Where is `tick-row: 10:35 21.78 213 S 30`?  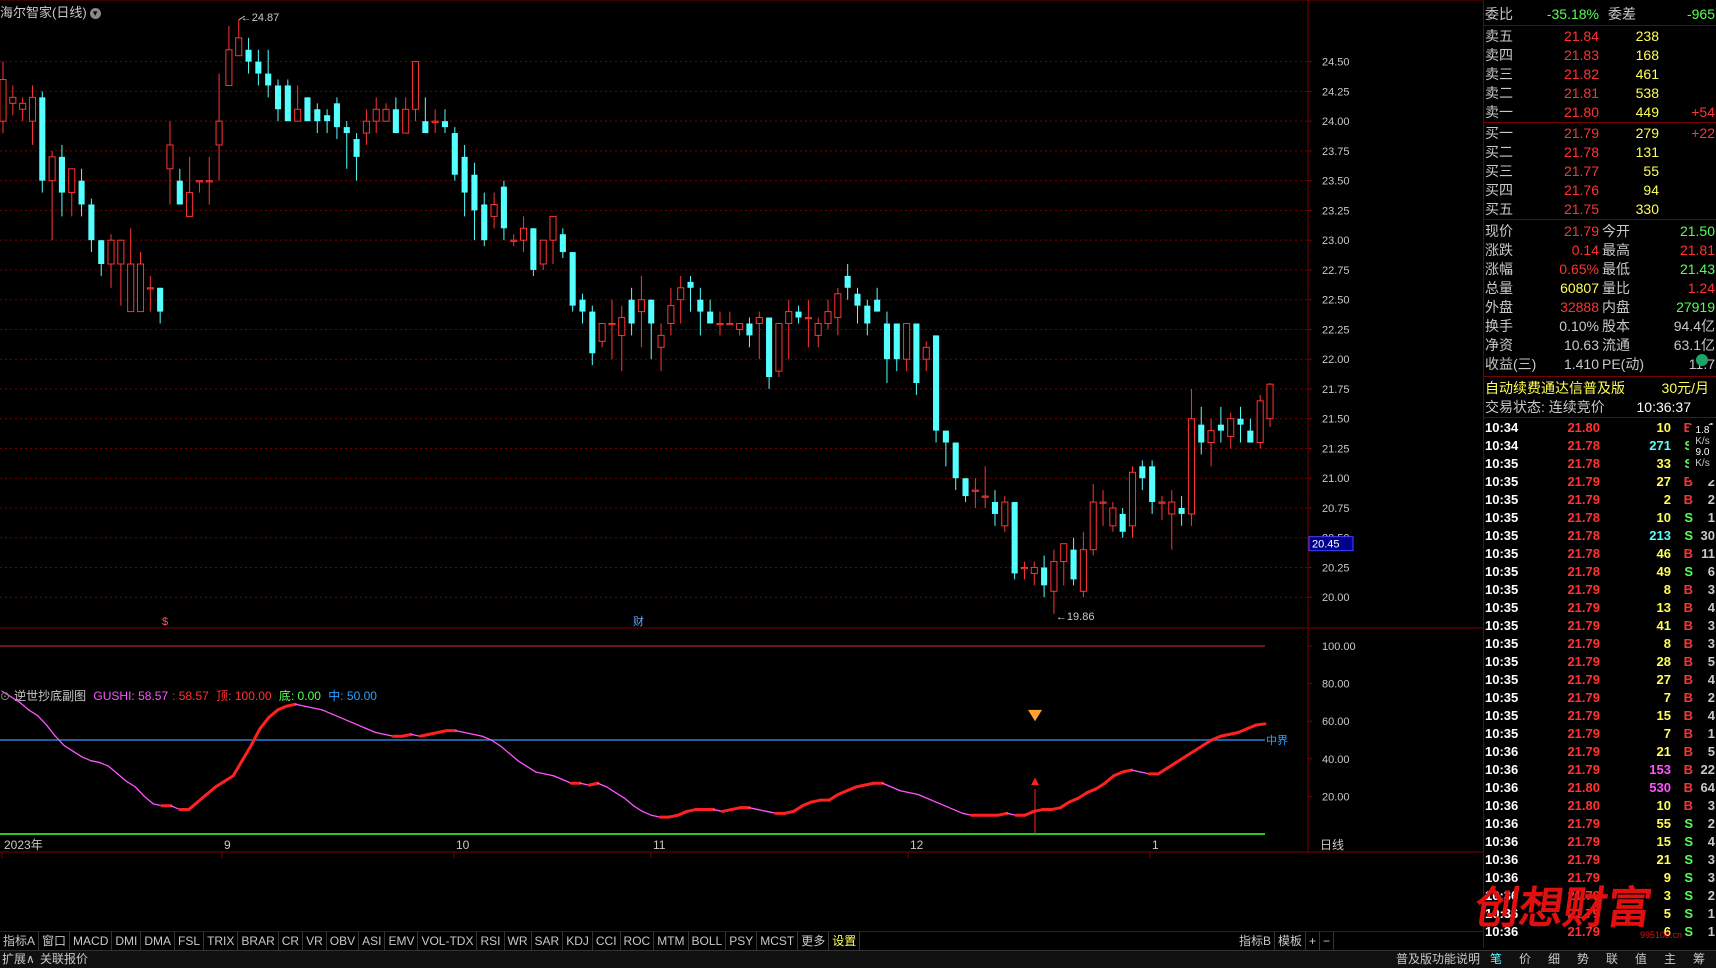 tick-row: 10:35 21.78 213 S 30 is located at coordinates (1600, 536).